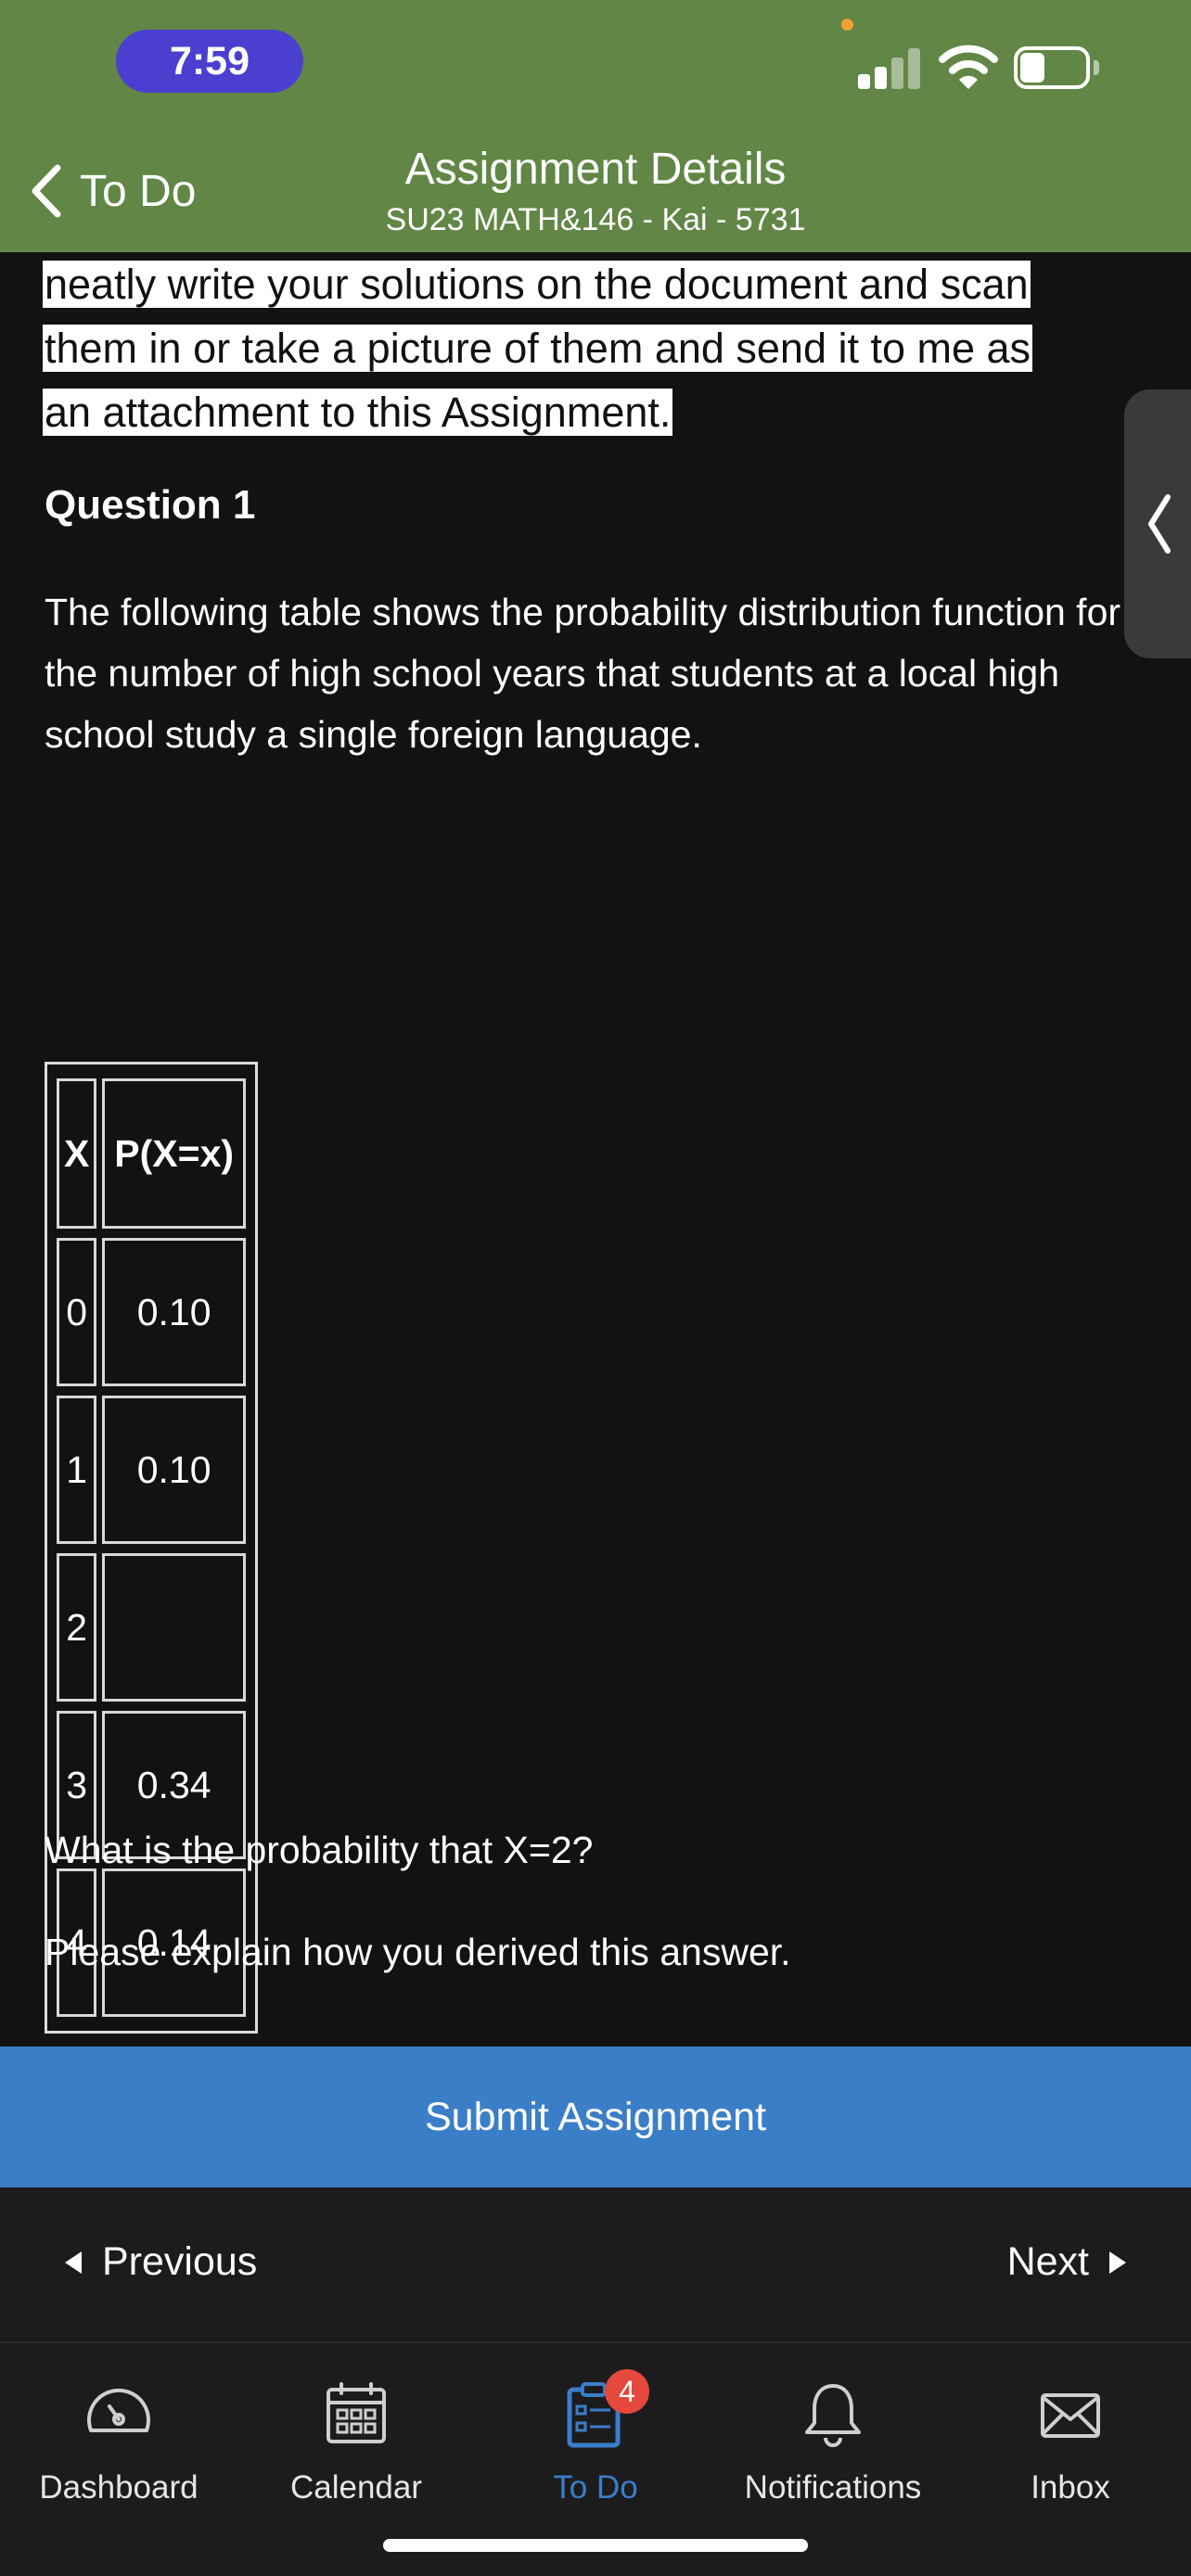 This screenshot has height=2576, width=1191. I want to click on tab-label: To Do, so click(595, 2487).